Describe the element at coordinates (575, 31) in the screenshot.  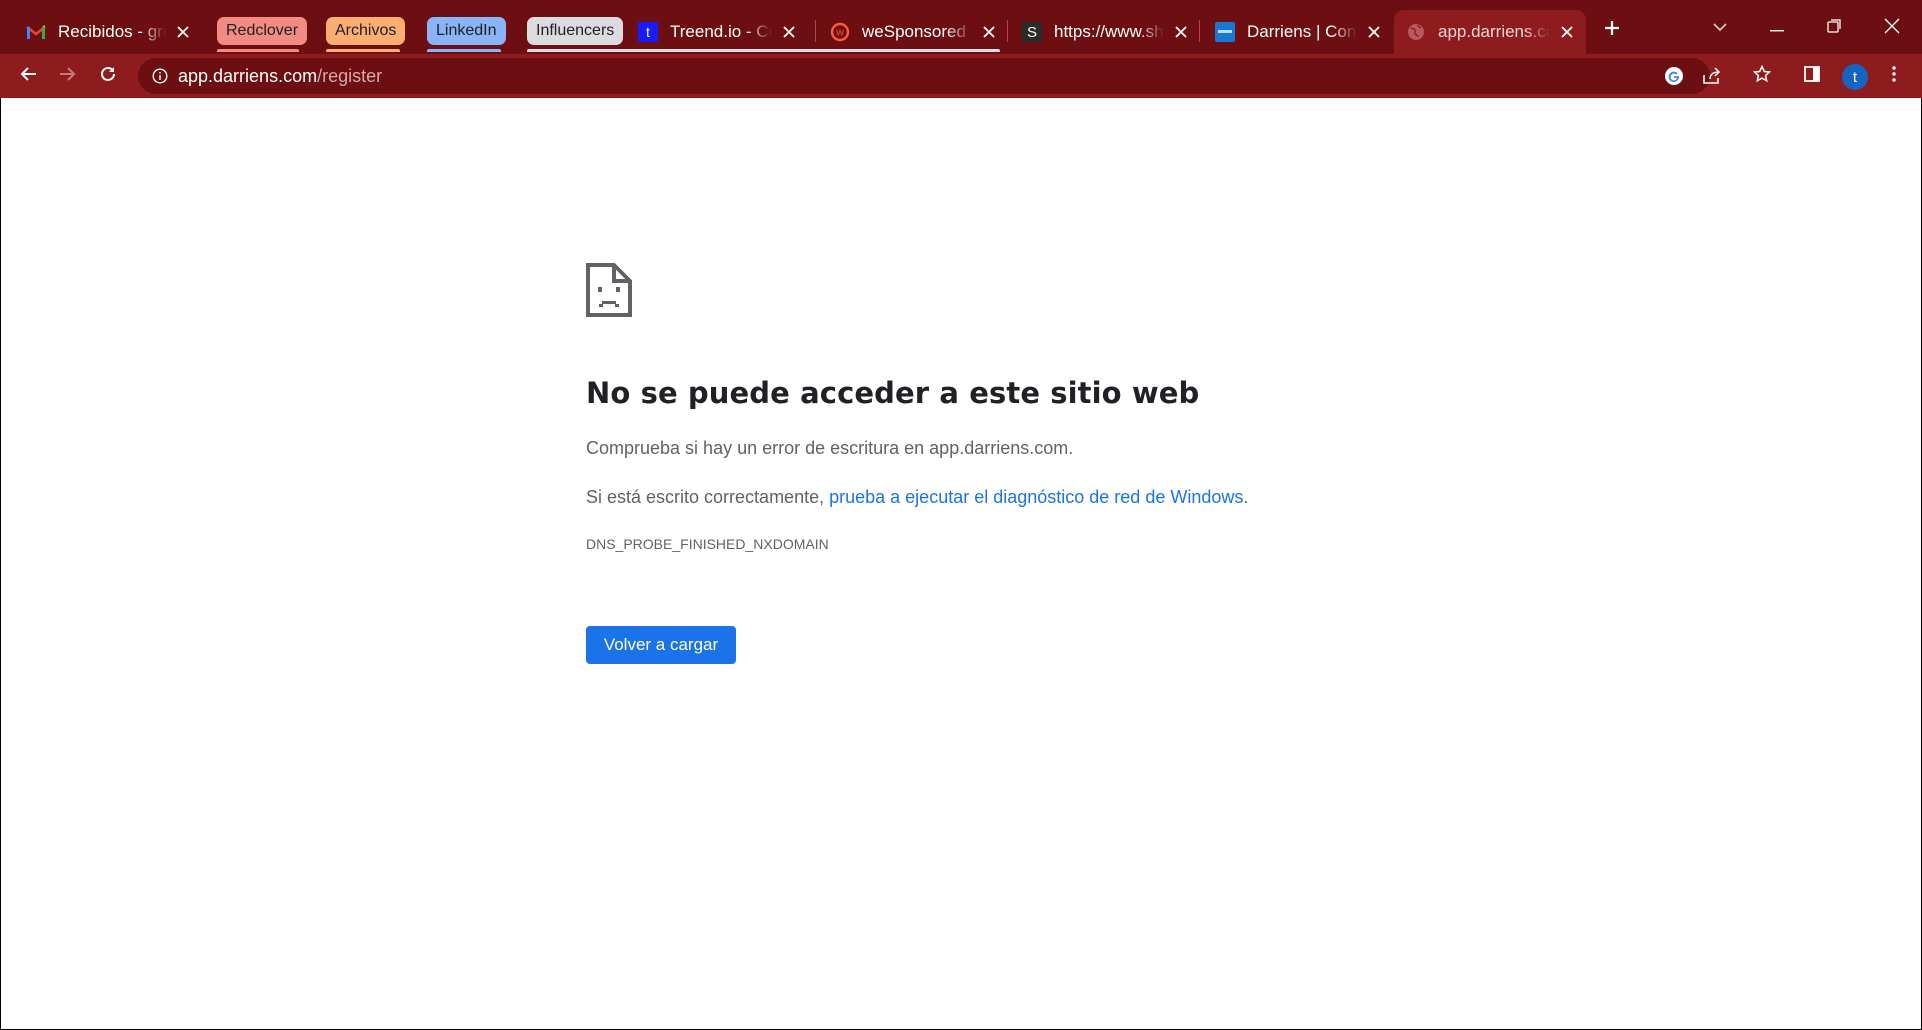
I see `tab-group-influencers: Influencers` at that location.